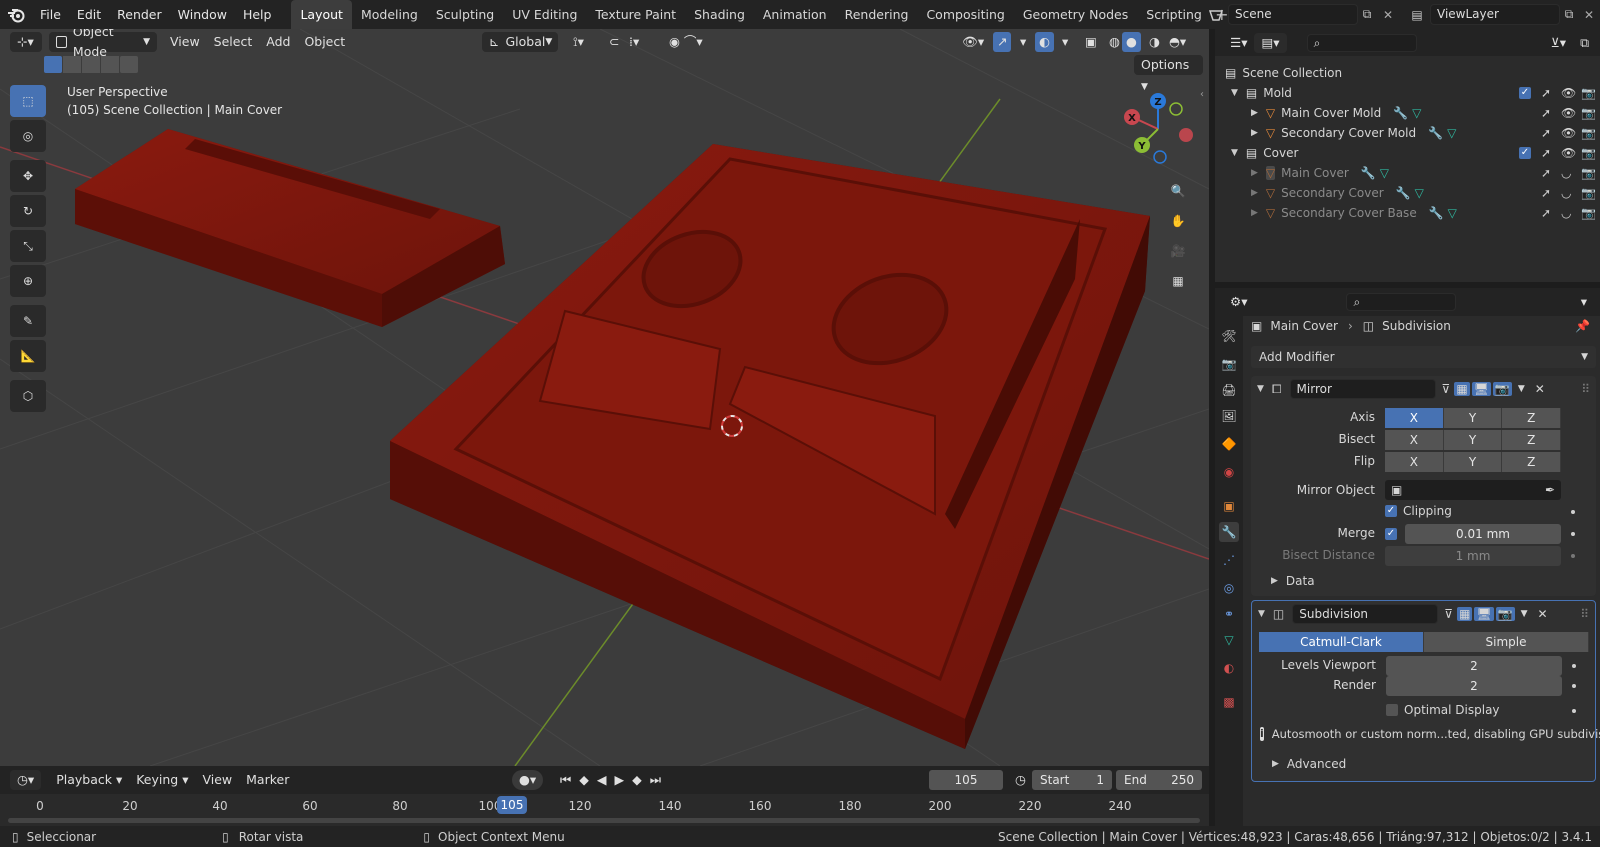 The image size is (1600, 847). I want to click on camera-view-icon: 🎥, so click(1178, 251).